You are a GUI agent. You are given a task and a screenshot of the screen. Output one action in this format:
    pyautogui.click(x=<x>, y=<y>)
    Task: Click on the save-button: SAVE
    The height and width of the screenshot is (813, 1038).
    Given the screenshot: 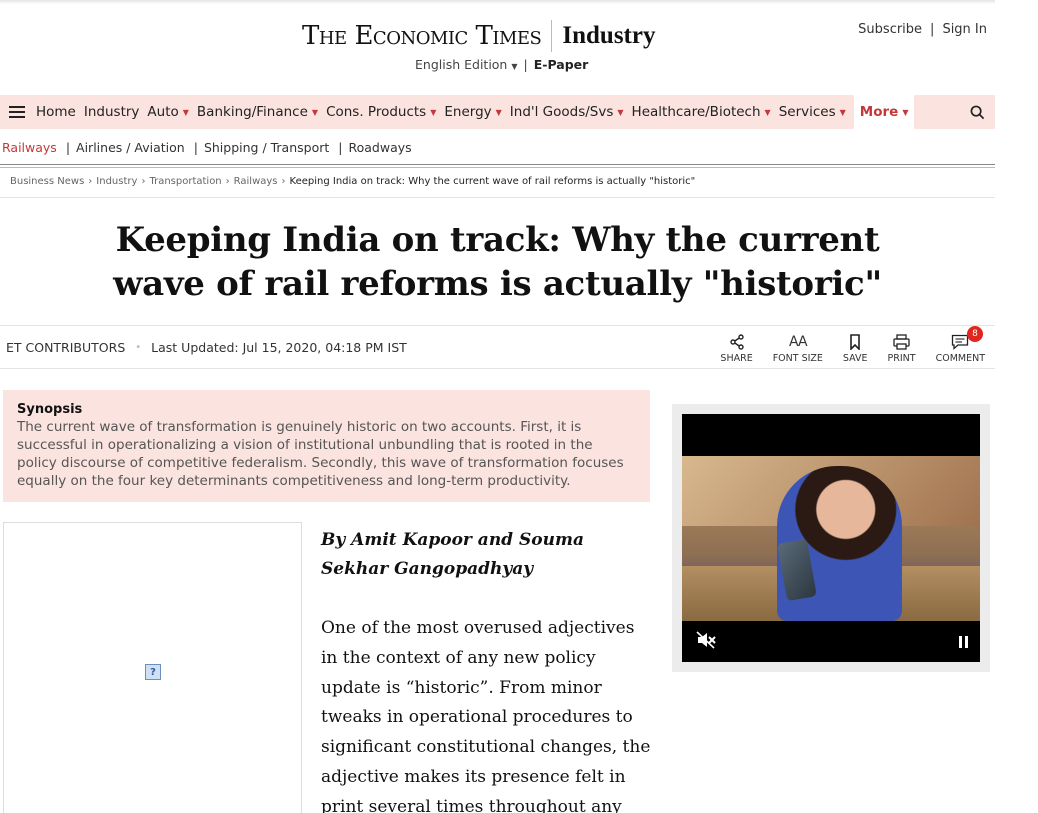 What is the action you would take?
    pyautogui.click(x=855, y=348)
    